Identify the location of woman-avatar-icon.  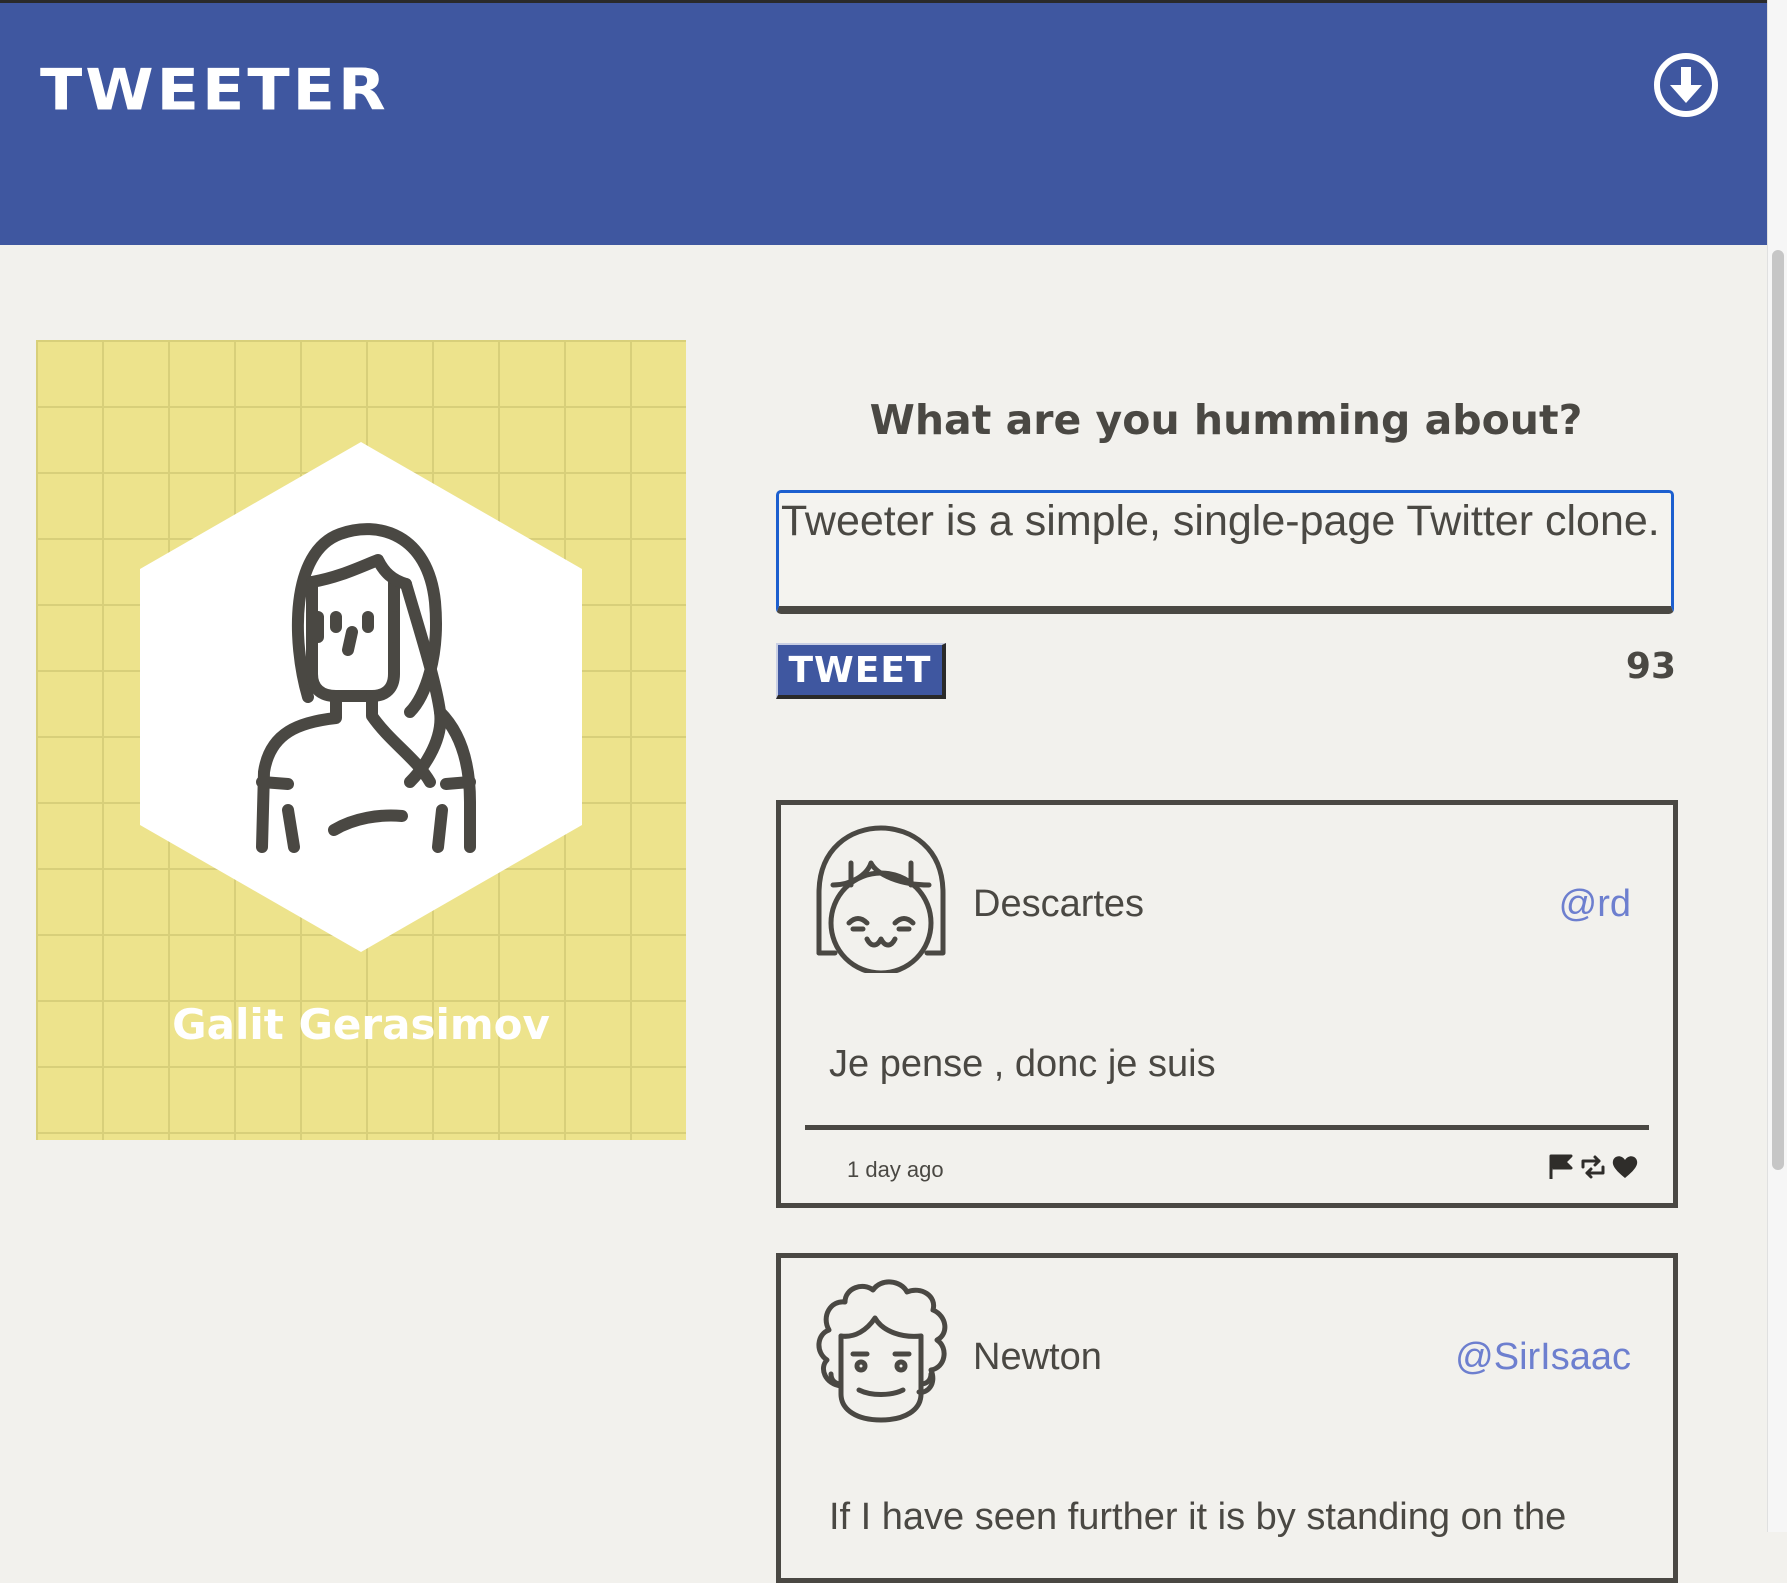
(361, 697).